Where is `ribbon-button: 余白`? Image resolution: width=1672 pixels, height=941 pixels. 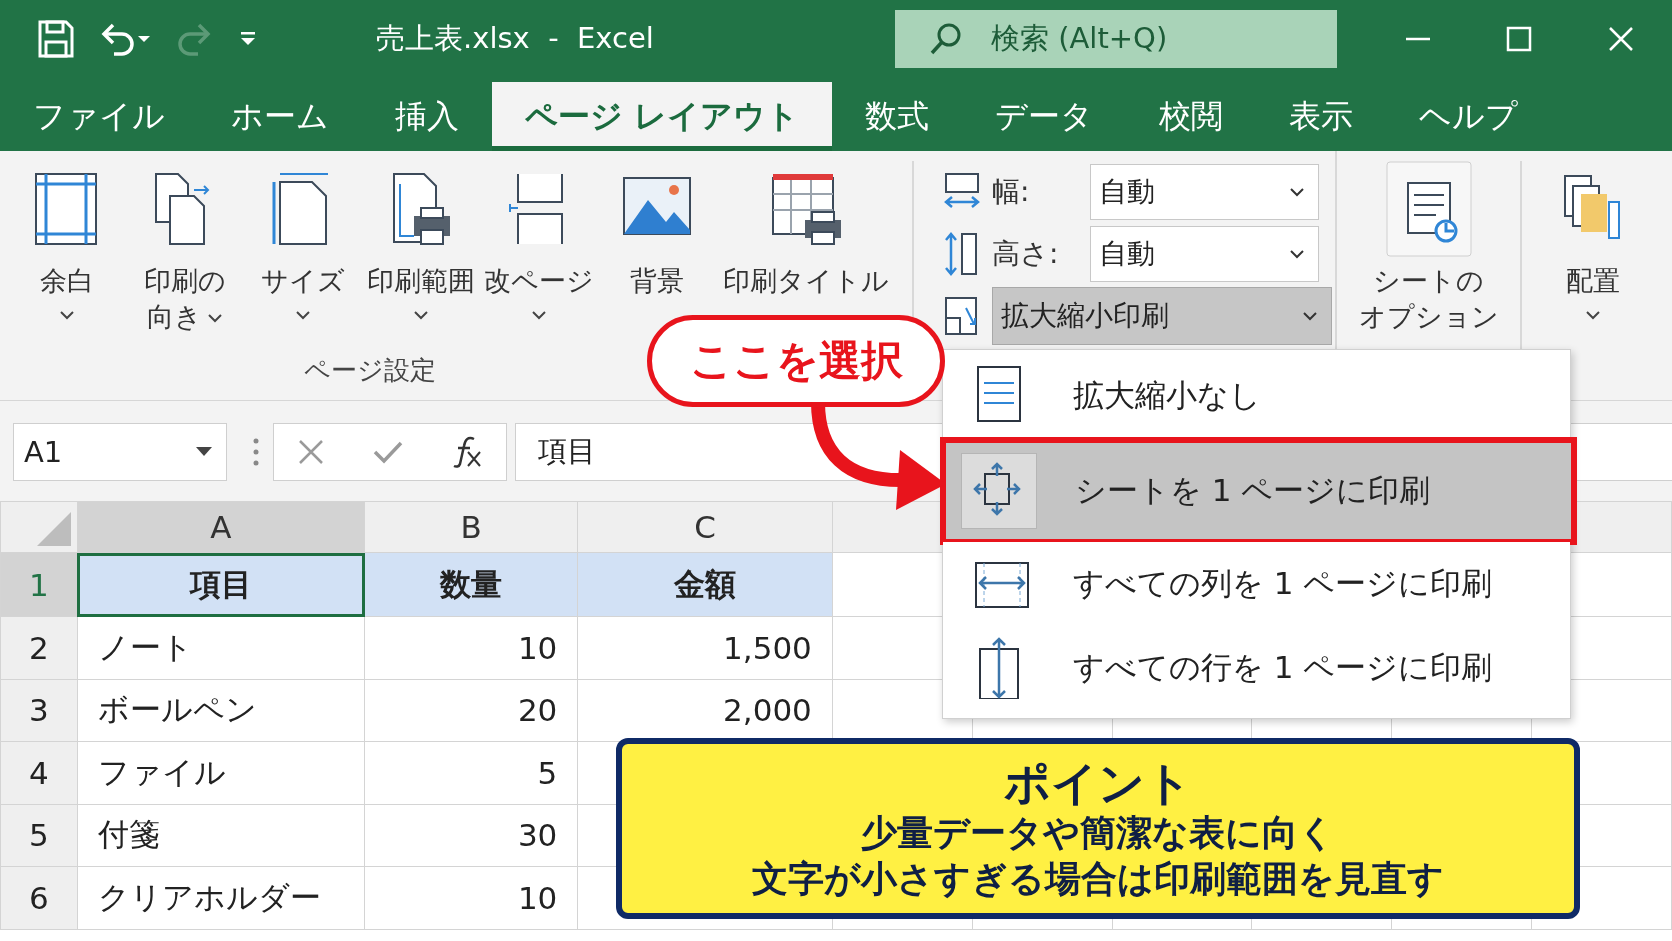 ribbon-button: 余白 is located at coordinates (67, 240).